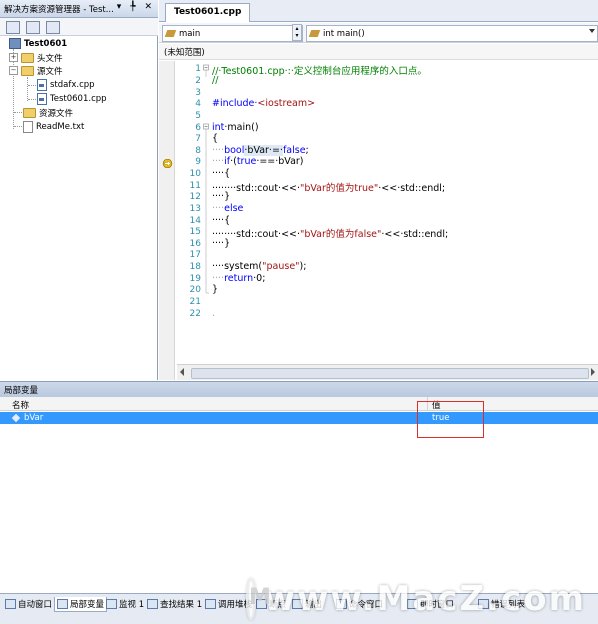 The image size is (598, 624). What do you see at coordinates (195, 232) in the screenshot?
I see `line-number: 15` at bounding box center [195, 232].